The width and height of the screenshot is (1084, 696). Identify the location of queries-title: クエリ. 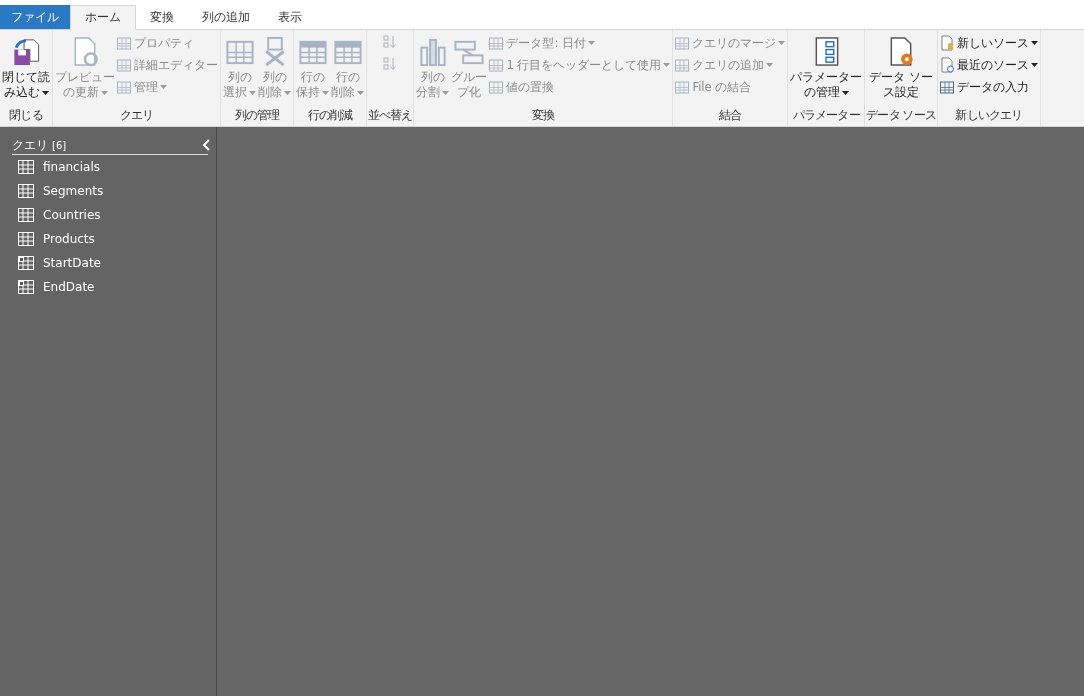
(30, 145).